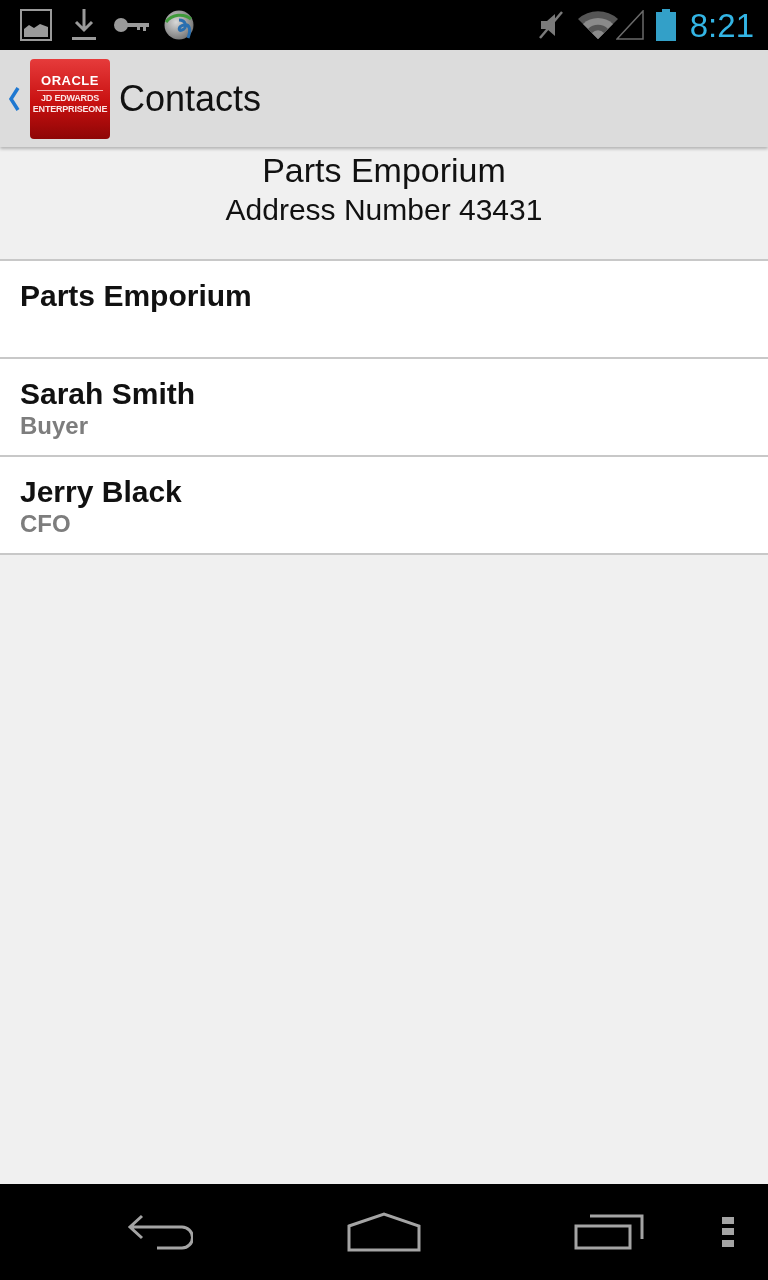 Image resolution: width=768 pixels, height=1280 pixels. I want to click on address-number: Address Number 43431, so click(384, 210).